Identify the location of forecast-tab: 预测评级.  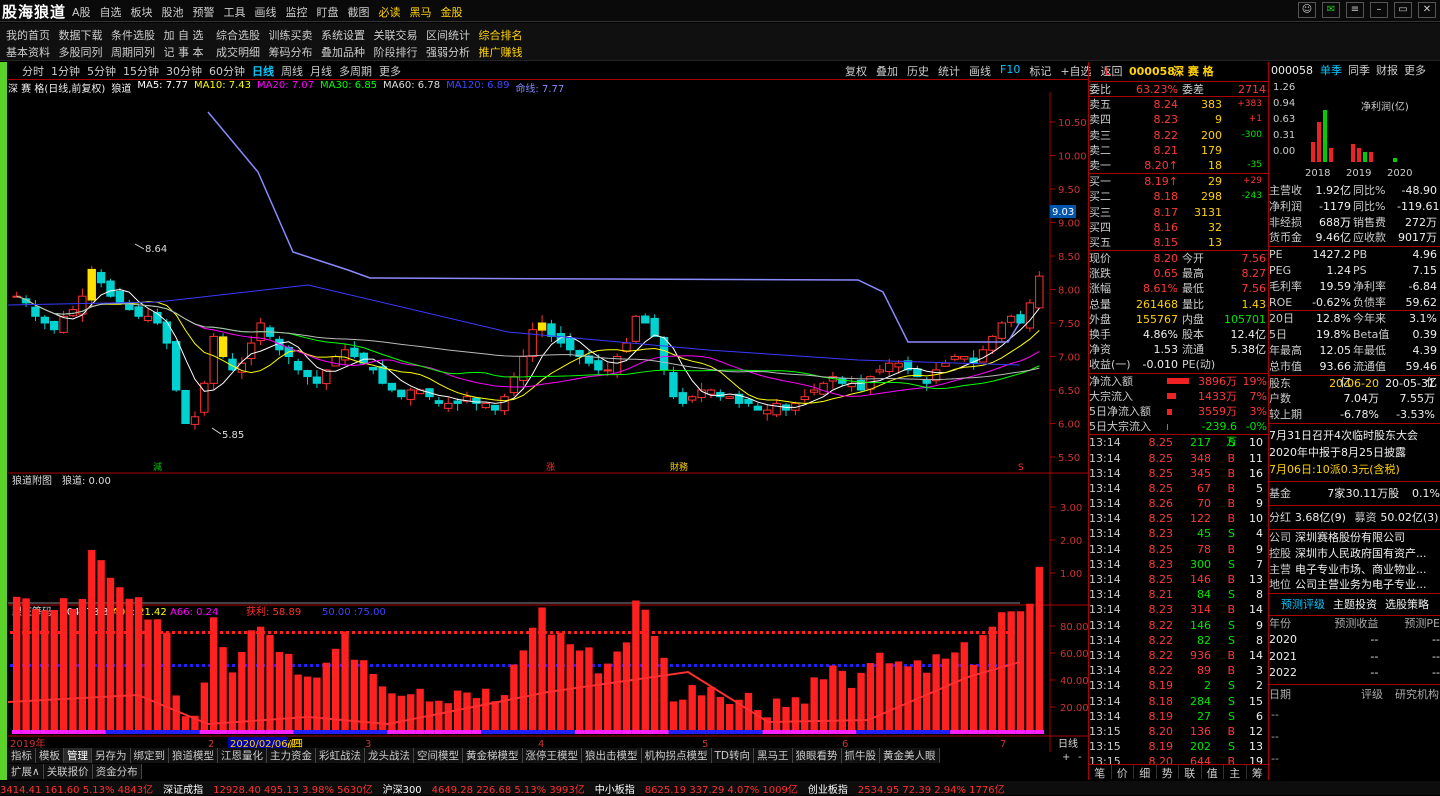
(1303, 604).